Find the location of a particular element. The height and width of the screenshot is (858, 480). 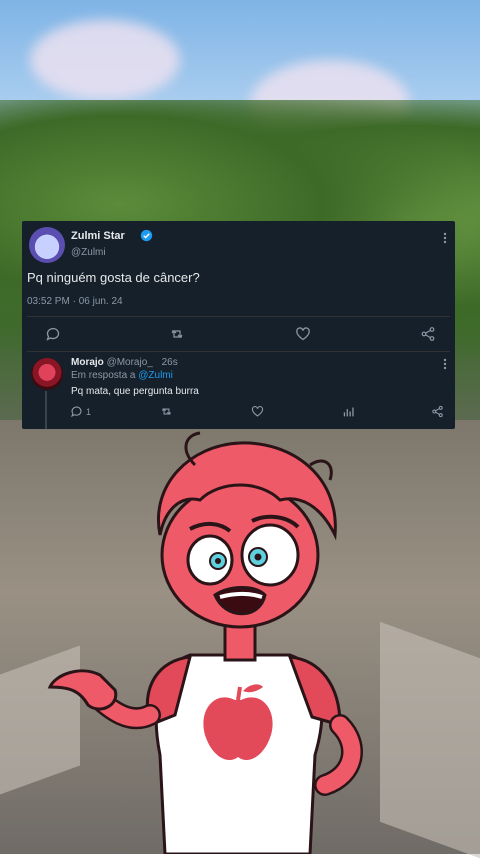

cloud is located at coordinates (105, 60).